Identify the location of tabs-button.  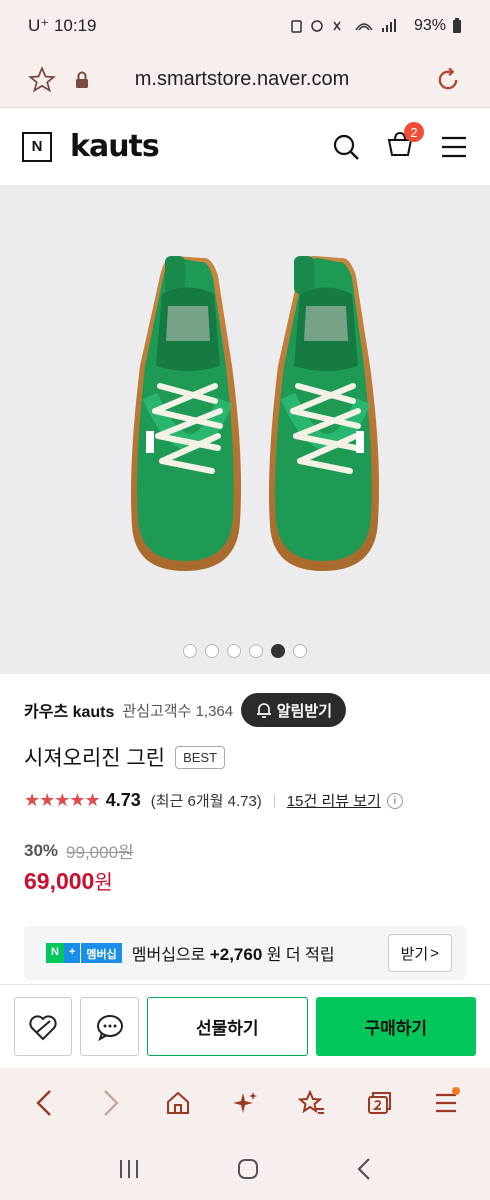
(379, 1103).